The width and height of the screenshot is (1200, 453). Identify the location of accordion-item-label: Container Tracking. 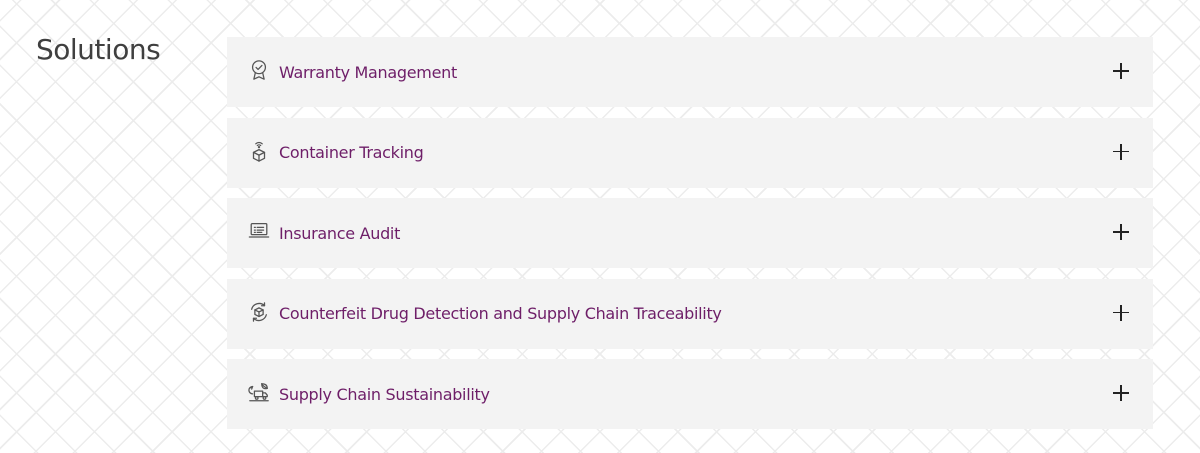
(351, 152).